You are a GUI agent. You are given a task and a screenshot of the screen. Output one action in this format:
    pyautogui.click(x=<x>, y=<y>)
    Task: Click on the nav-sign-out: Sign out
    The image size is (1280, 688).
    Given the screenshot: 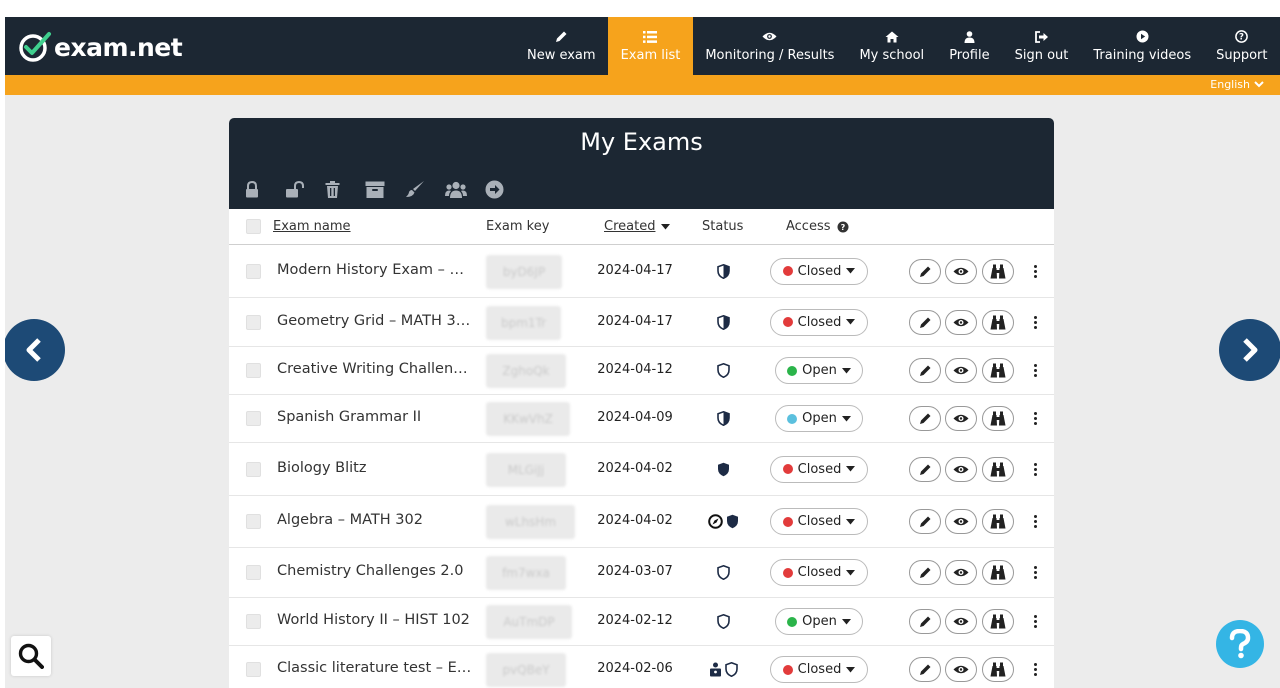 What is the action you would take?
    pyautogui.click(x=1041, y=46)
    